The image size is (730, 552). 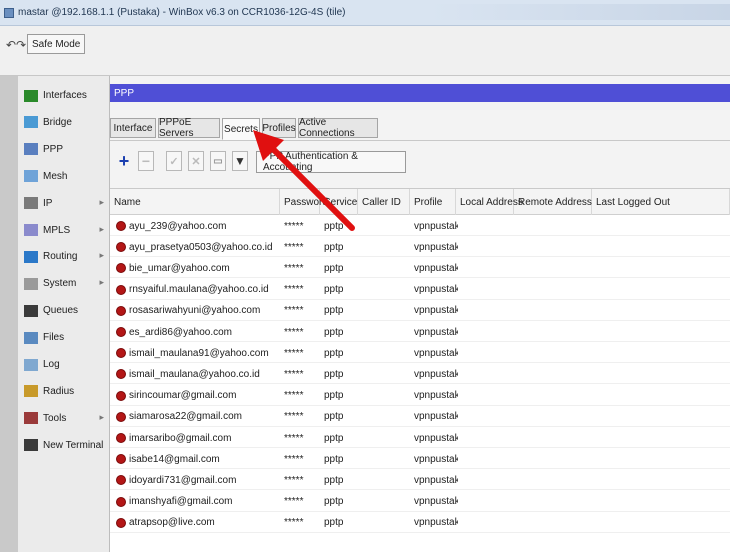 I want to click on sidebar-item-bridge: Bridge, so click(x=64, y=122).